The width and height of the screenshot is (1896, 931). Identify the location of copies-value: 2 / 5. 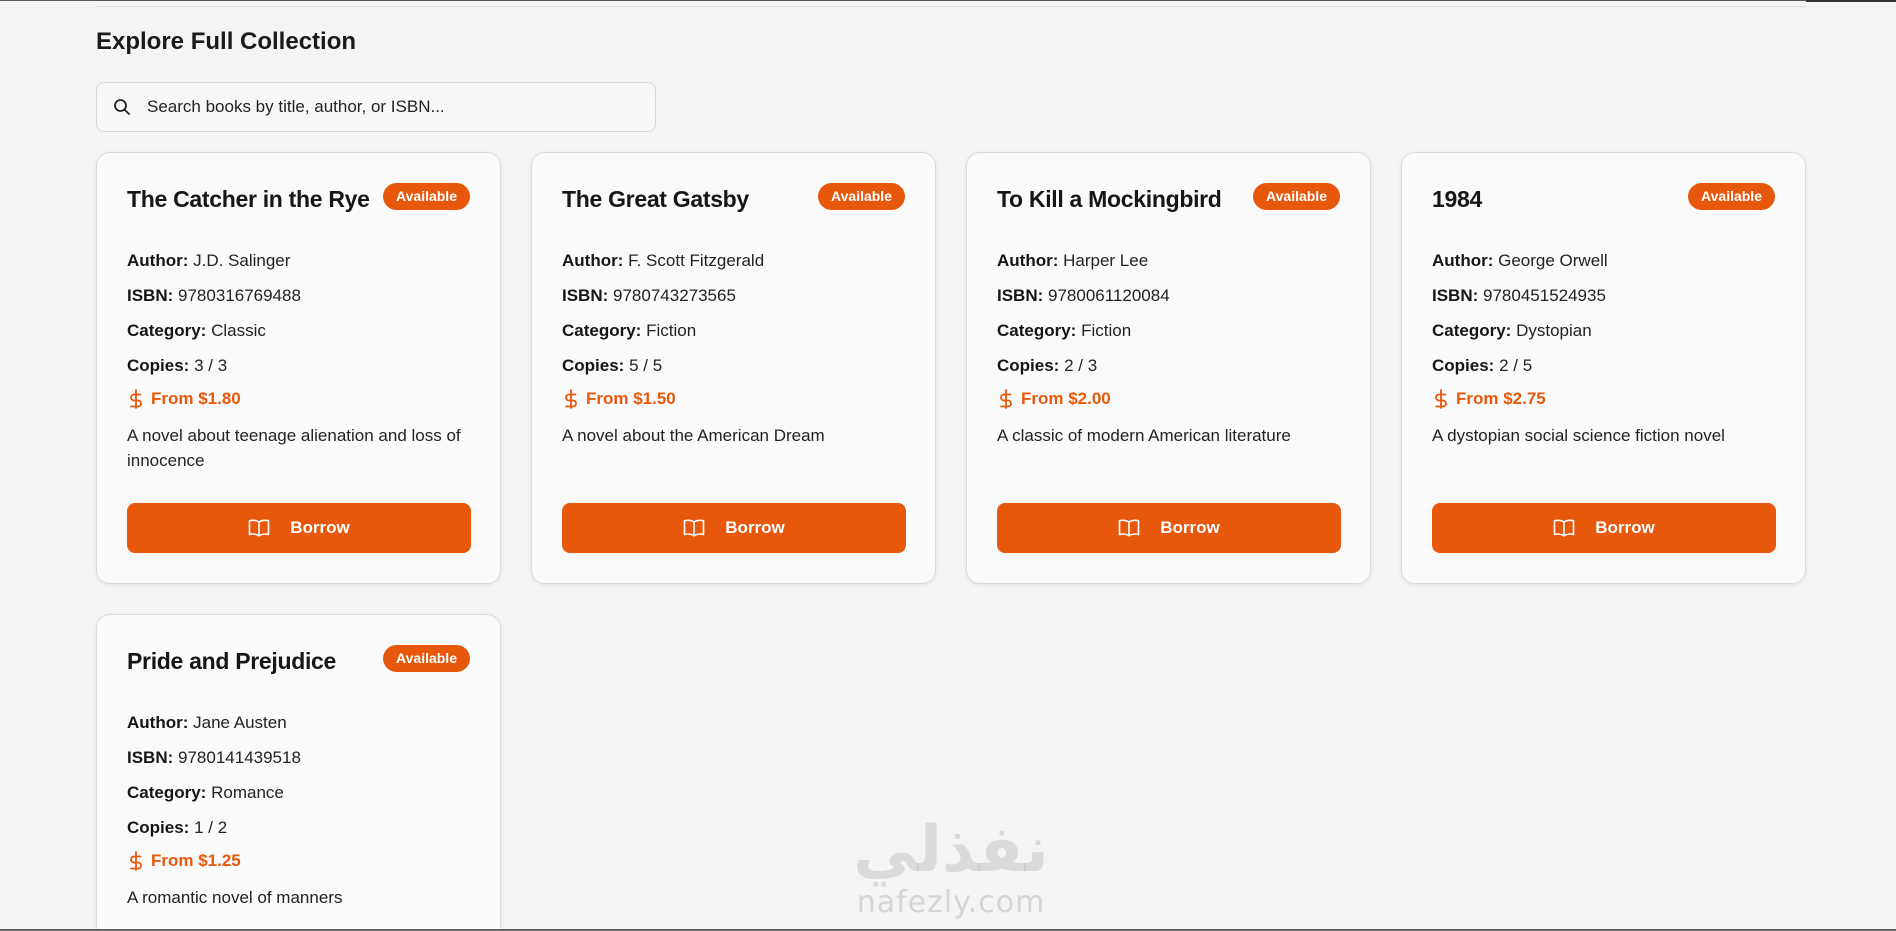
(1516, 365).